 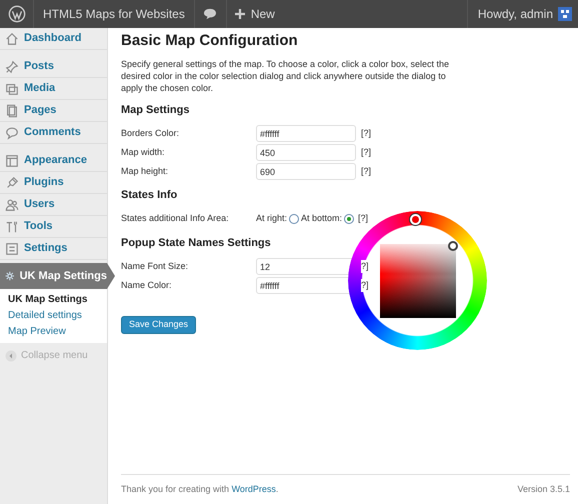 I want to click on field-label: Map height:, so click(x=145, y=171).